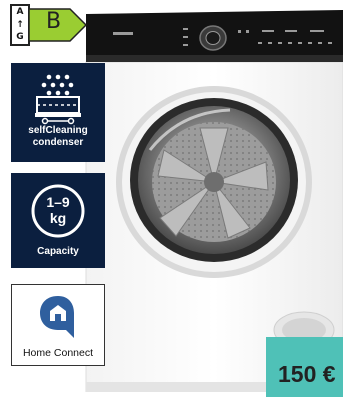 Image resolution: width=343 pixels, height=397 pixels. Describe the element at coordinates (58, 99) in the screenshot. I see `self-cleaning-condenser-icon` at that location.